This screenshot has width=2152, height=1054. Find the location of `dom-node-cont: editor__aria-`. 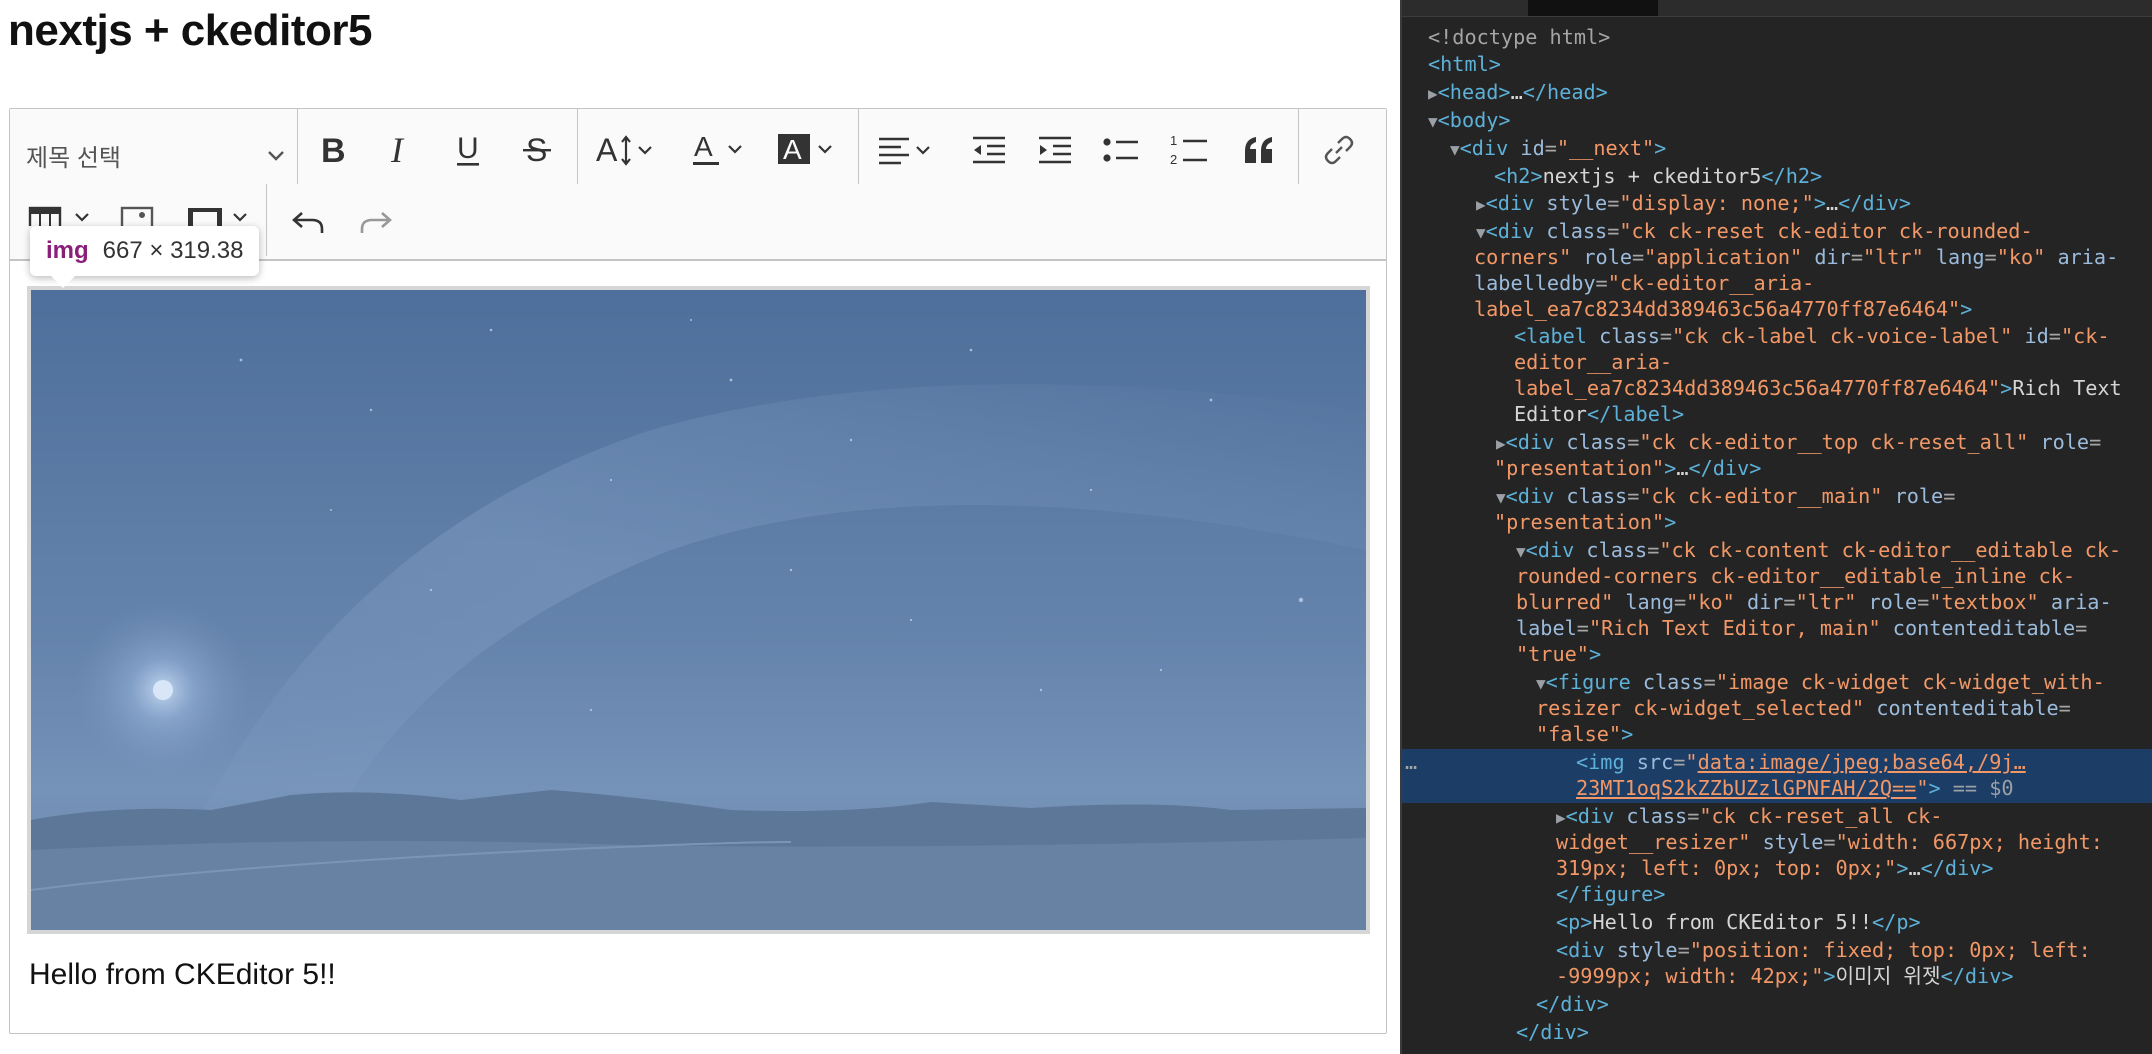

dom-node-cont: editor__aria- is located at coordinates (1593, 362).